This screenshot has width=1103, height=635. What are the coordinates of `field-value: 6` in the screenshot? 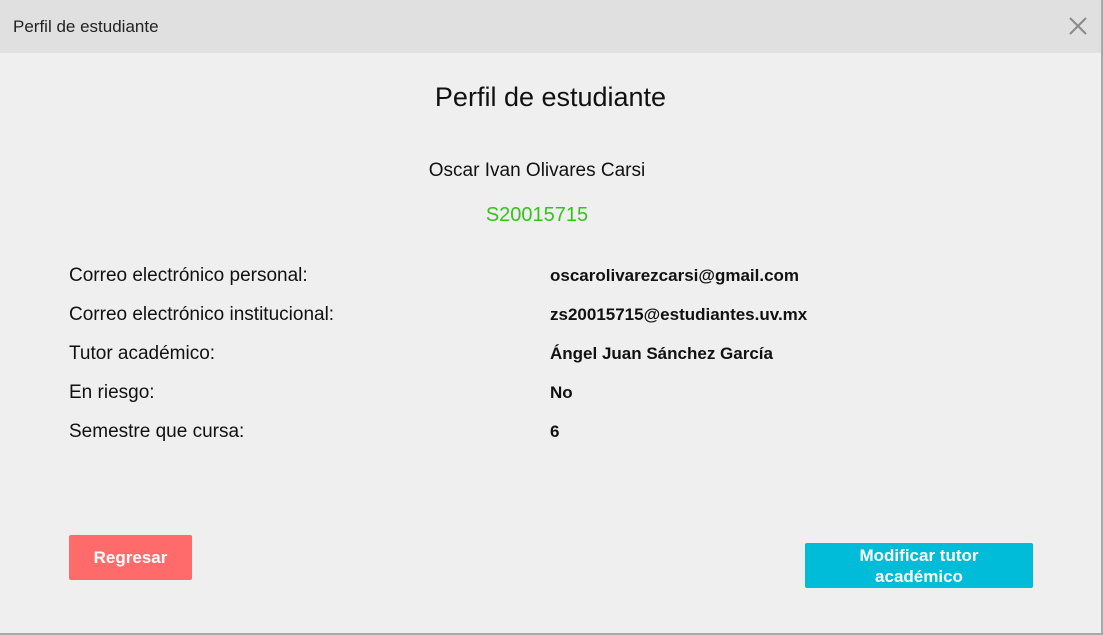 It's located at (555, 431).